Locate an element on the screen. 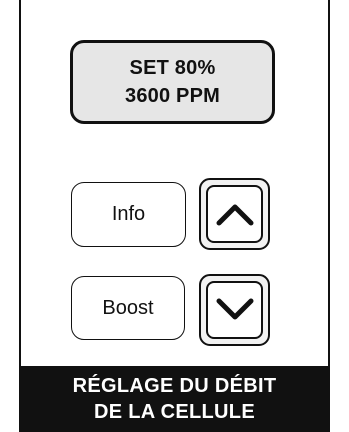 This screenshot has height=432, width=349. caption-line-1: RÉGLAGE DU DÉBIT is located at coordinates (174, 386).